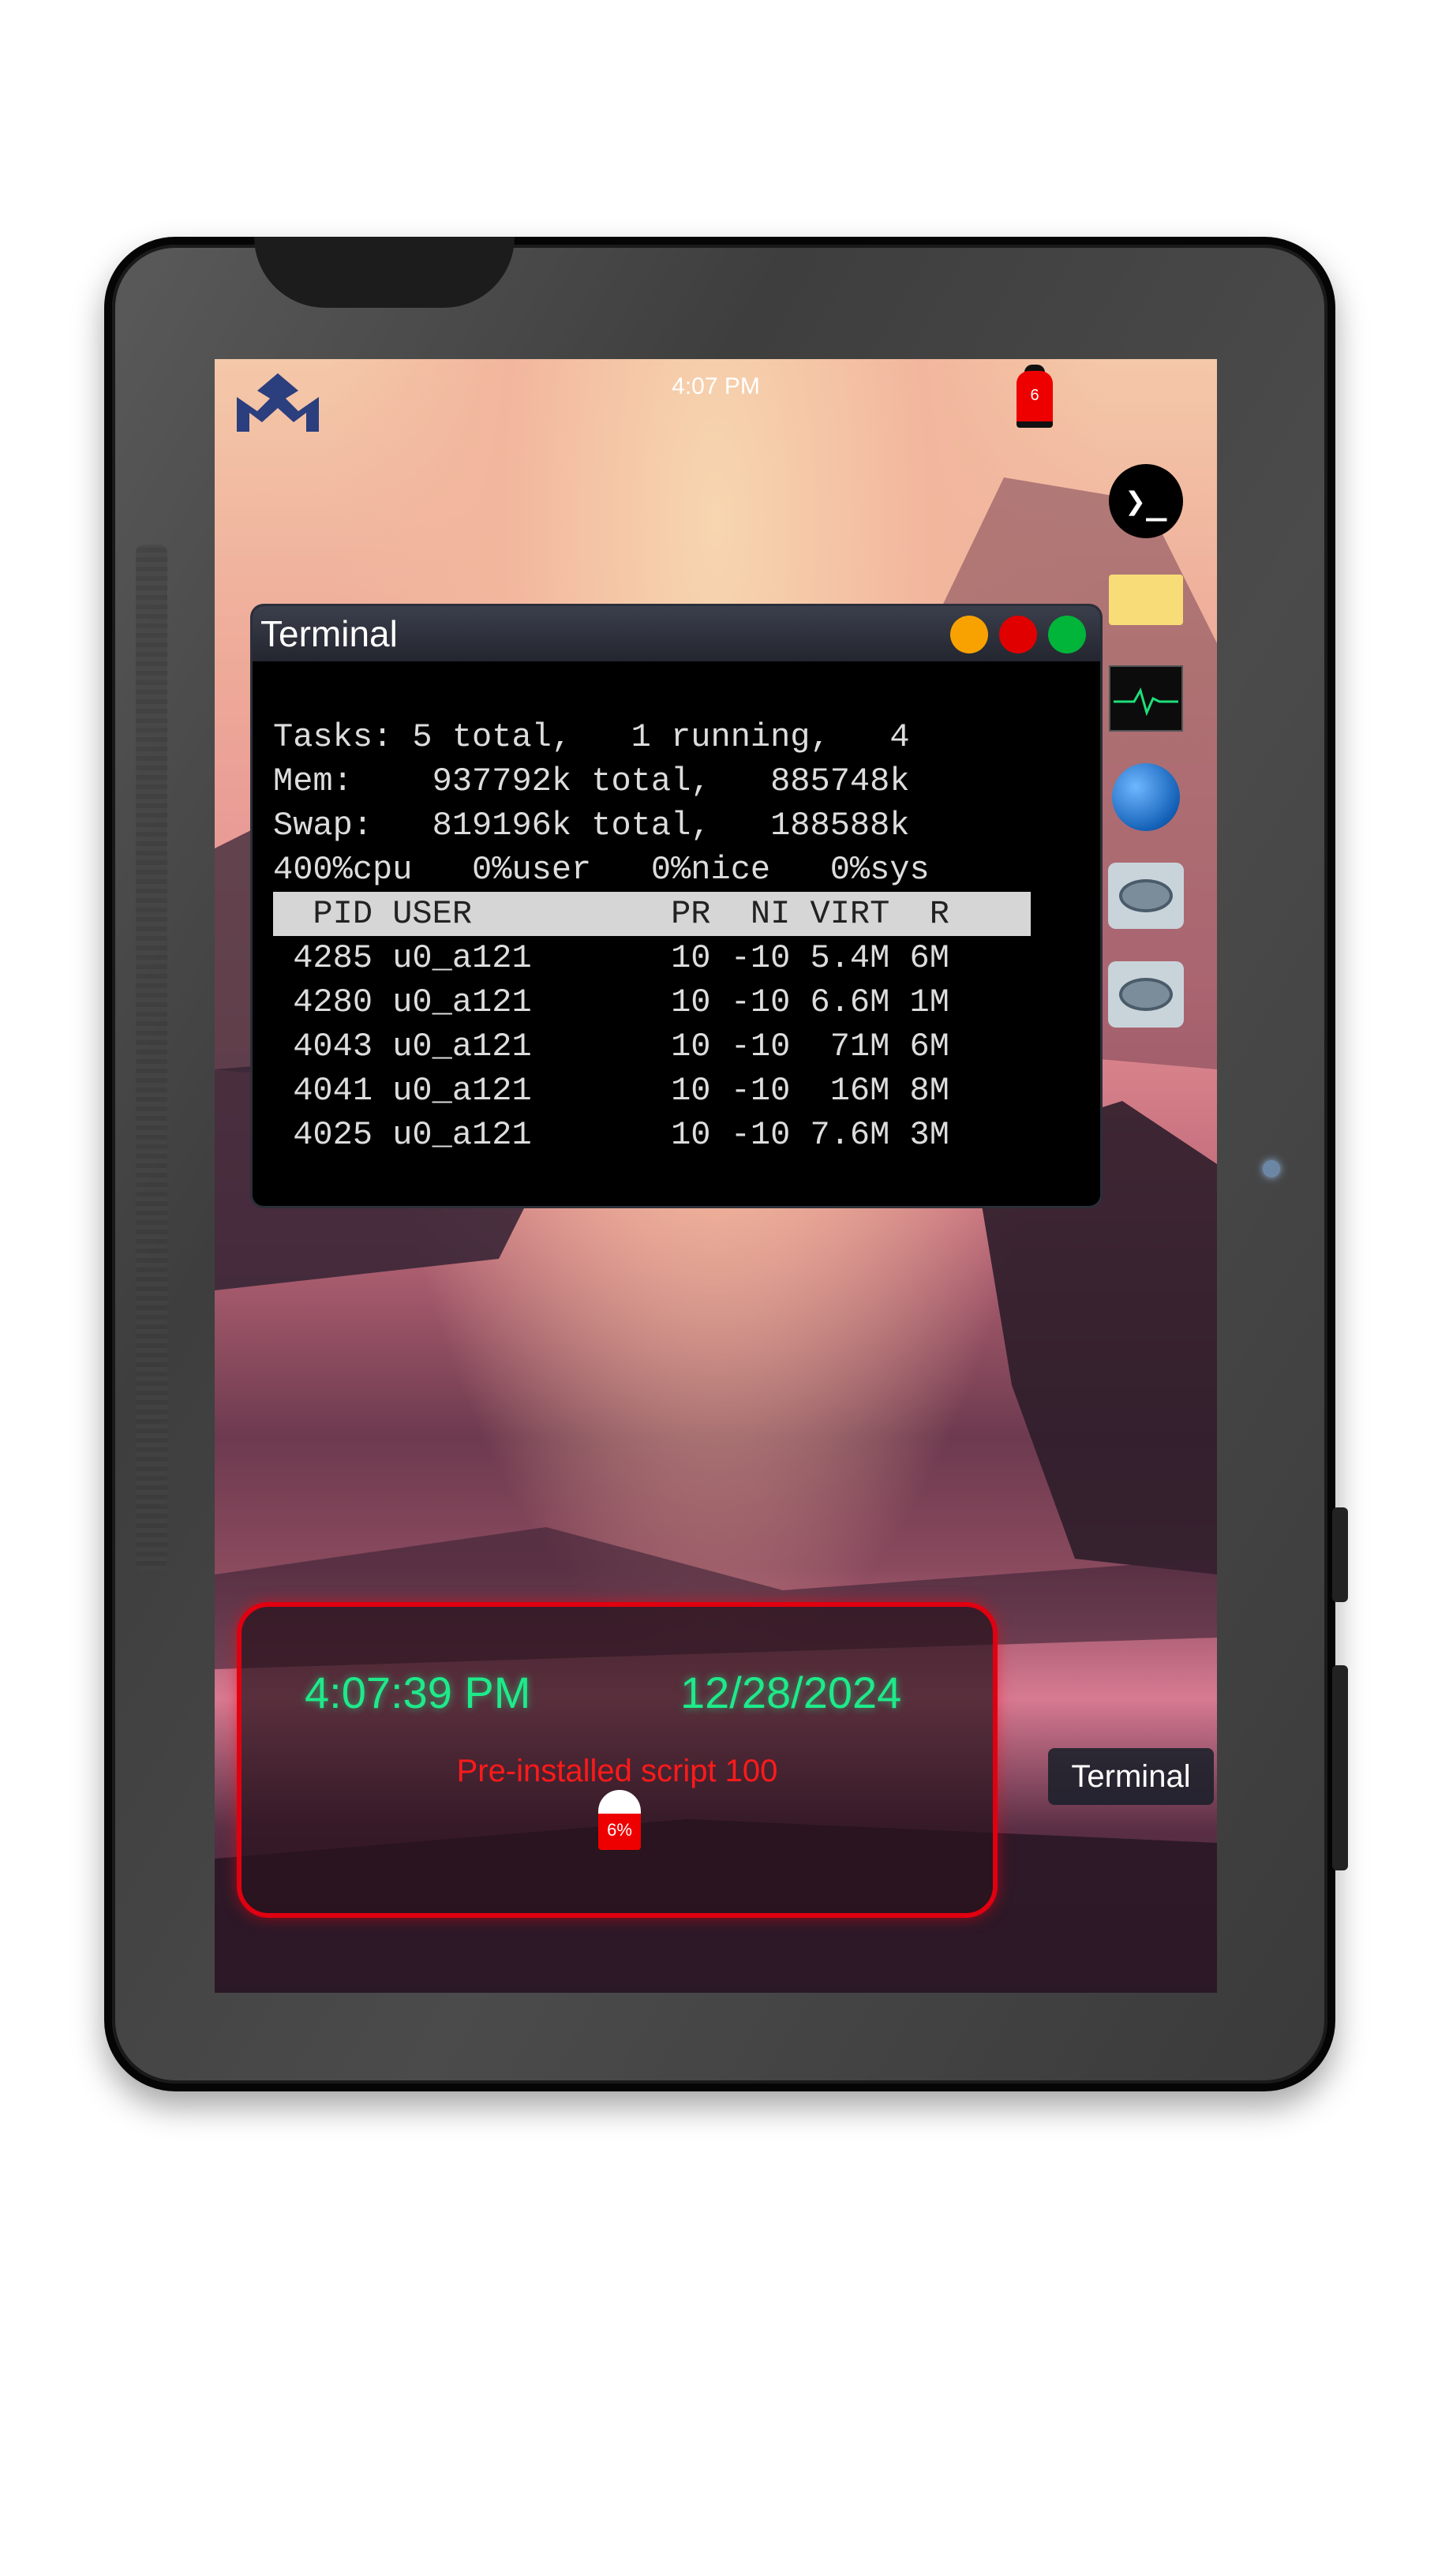 This screenshot has width=1449, height=2576. Describe the element at coordinates (601, 870) in the screenshot. I see `terminal-line: 400%cpu 0%user 0%nice 0%sys` at that location.